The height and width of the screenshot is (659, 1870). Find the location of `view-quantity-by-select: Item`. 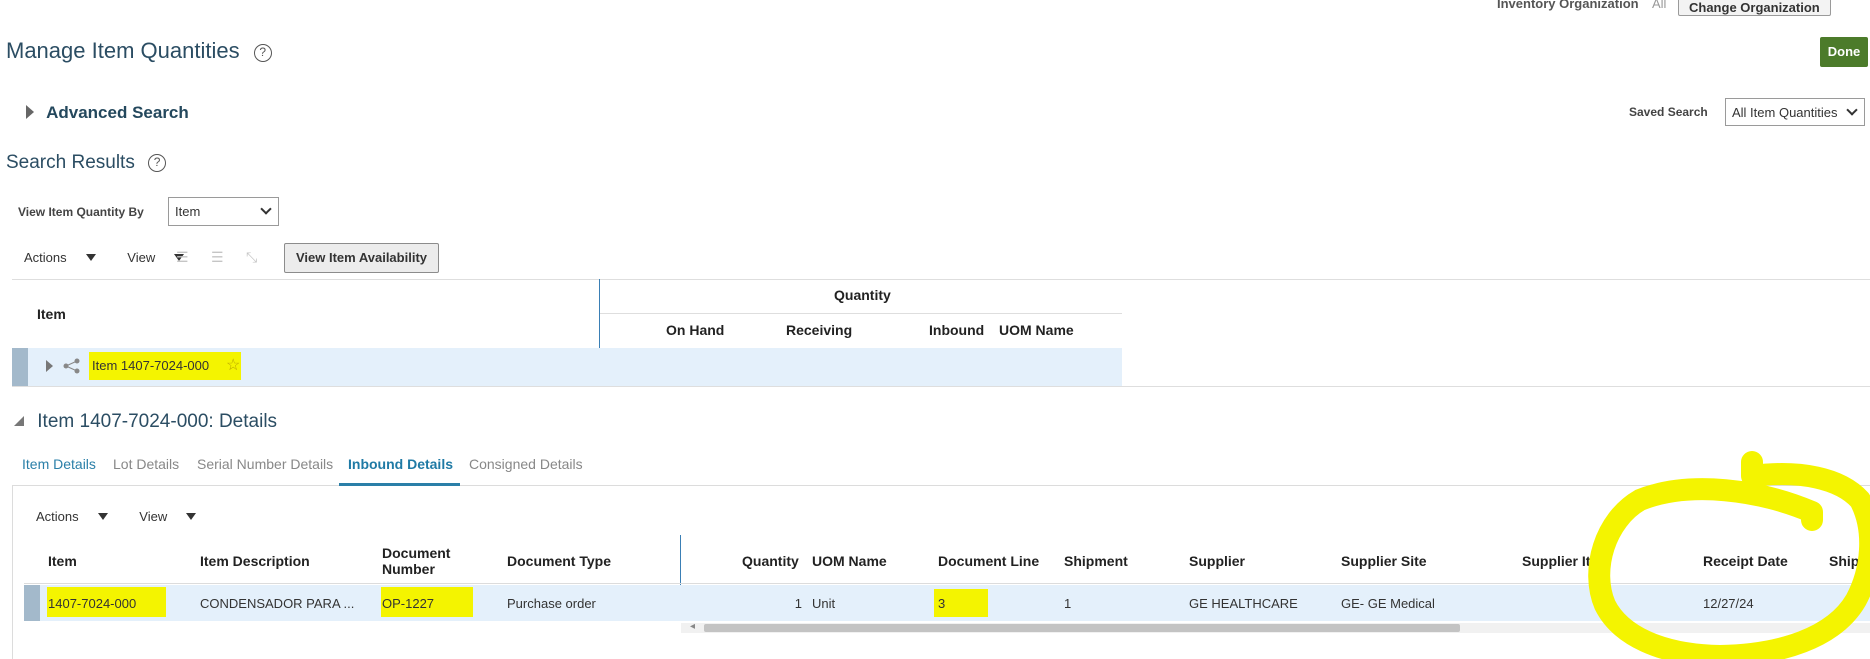

view-quantity-by-select: Item is located at coordinates (223, 211).